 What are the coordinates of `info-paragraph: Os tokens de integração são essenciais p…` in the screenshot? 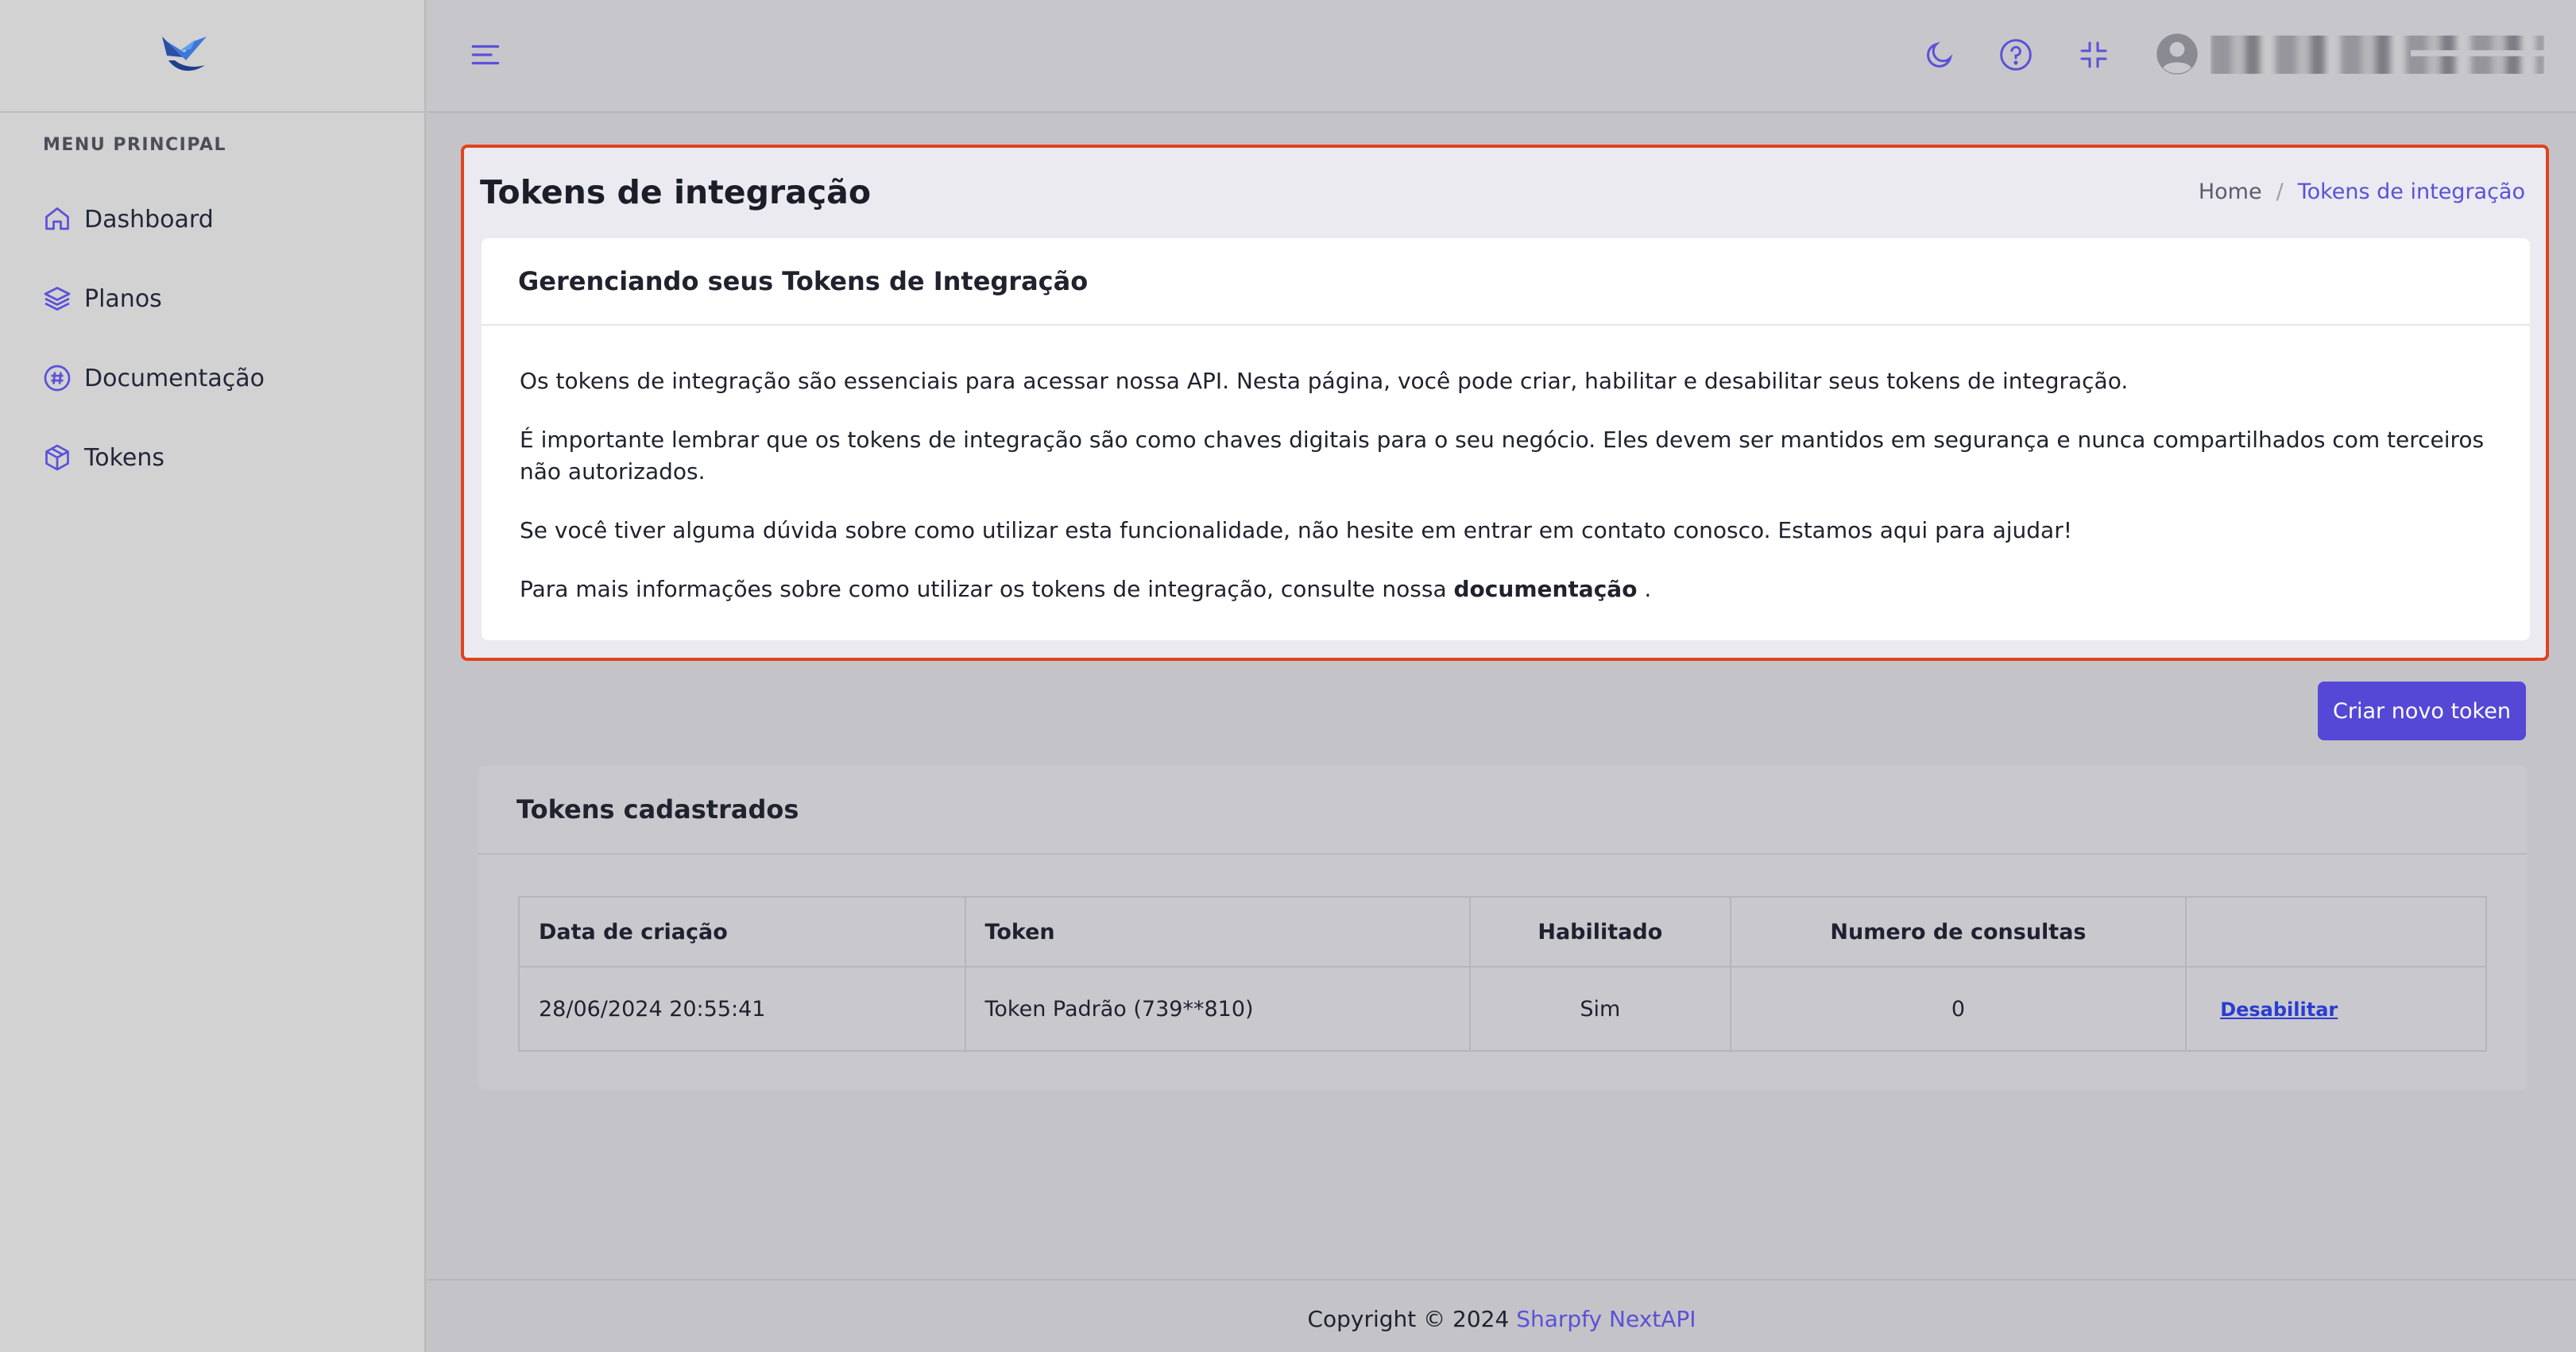 It's located at (1324, 381).